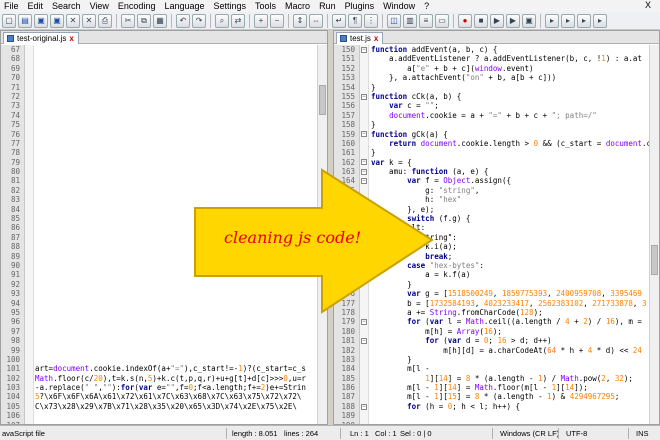 The height and width of the screenshot is (440, 660). What do you see at coordinates (89, 20) in the screenshot?
I see `close-all-icon: ✕` at bounding box center [89, 20].